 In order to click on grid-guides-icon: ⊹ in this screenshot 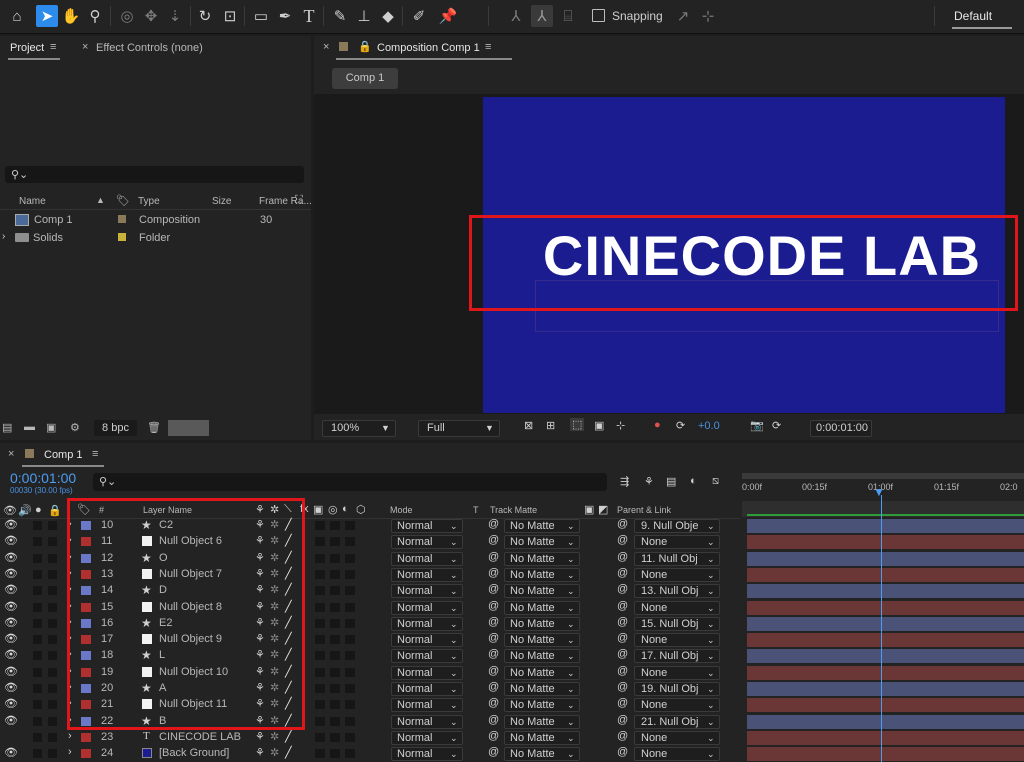, I will do `click(620, 425)`.